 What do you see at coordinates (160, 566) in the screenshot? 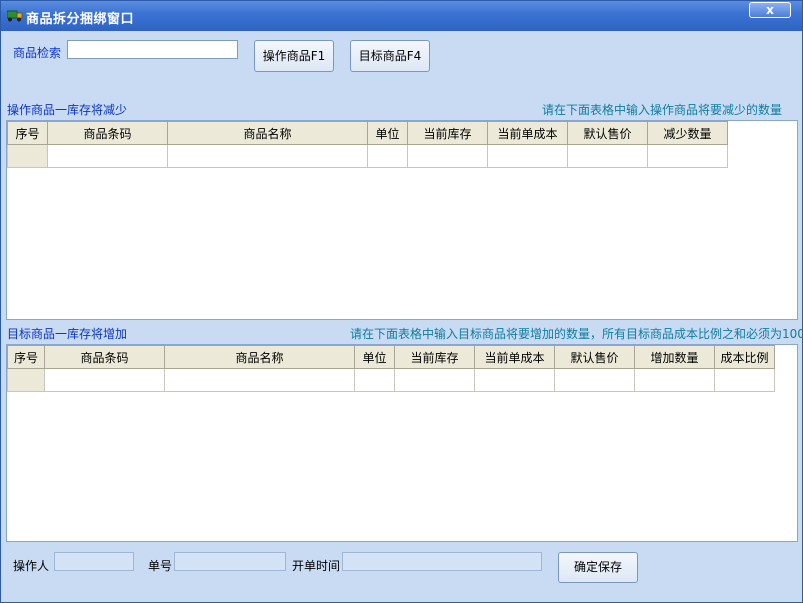
I see `order-no-label: 单号` at bounding box center [160, 566].